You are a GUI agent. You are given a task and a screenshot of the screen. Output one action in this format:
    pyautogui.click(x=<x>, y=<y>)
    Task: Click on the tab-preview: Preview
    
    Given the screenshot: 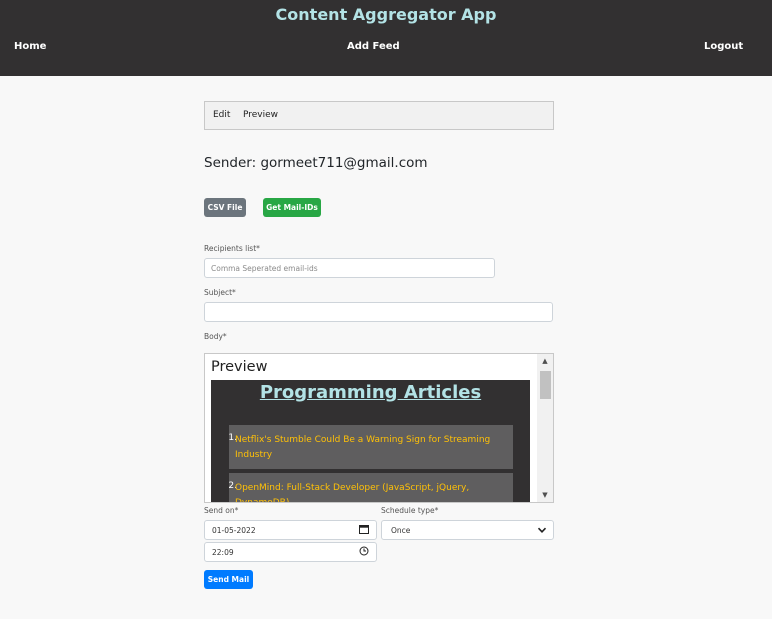 What is the action you would take?
    pyautogui.click(x=260, y=115)
    